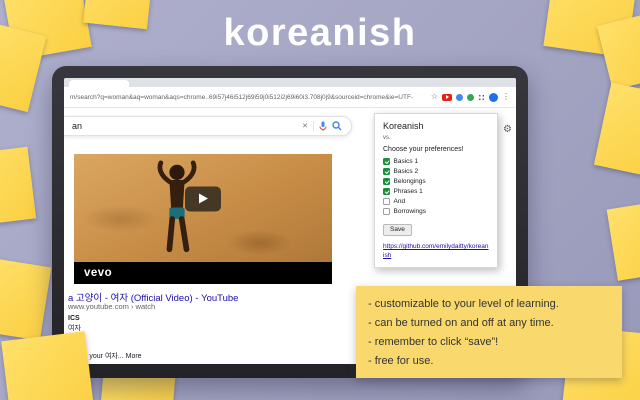 Image resolution: width=640 pixels, height=400 pixels. I want to click on option-label: Phrases 1, so click(408, 191).